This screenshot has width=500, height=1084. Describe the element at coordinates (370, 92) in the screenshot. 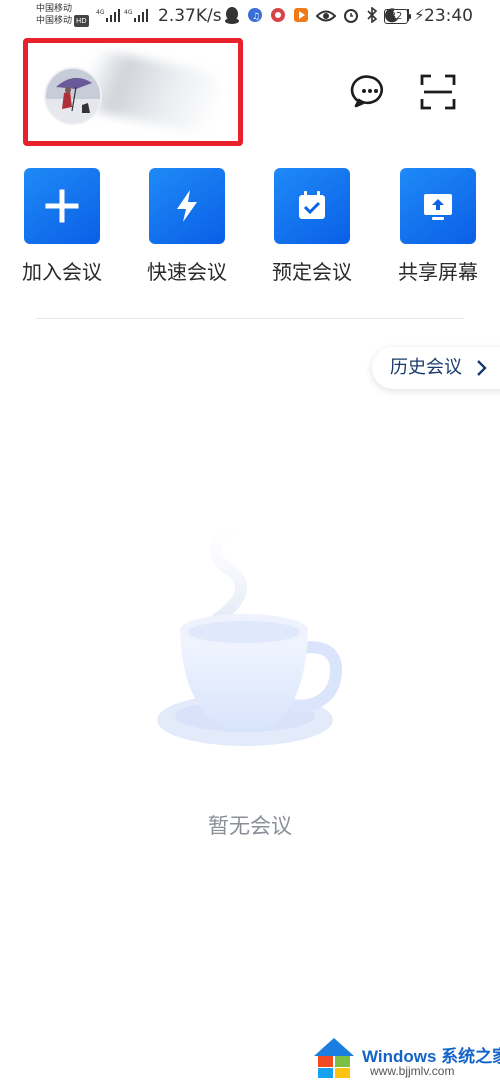

I see `chat-bubble-icon` at that location.